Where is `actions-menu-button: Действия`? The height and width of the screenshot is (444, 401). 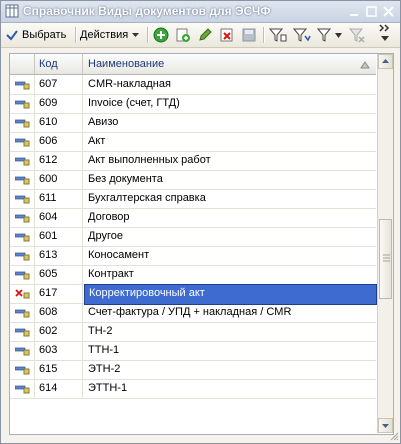
actions-menu-button: Действия is located at coordinates (110, 35).